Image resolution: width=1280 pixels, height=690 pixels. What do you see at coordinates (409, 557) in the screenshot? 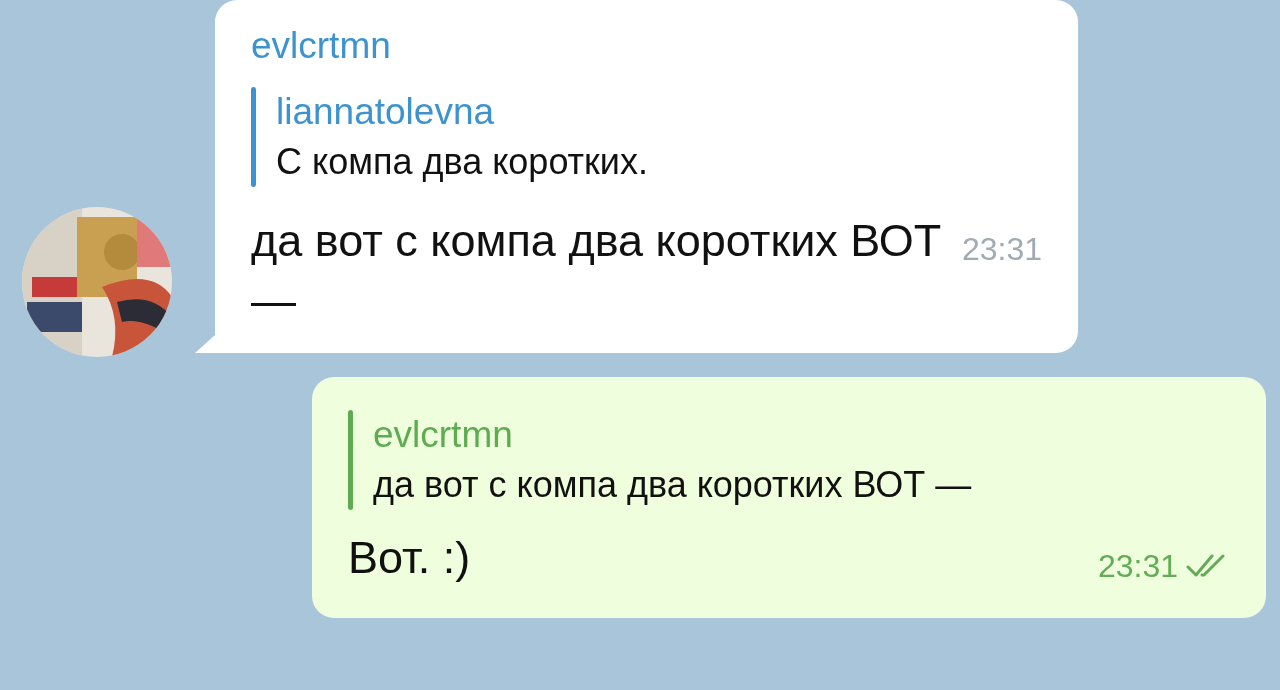
I see `message-text: Вот. :)` at bounding box center [409, 557].